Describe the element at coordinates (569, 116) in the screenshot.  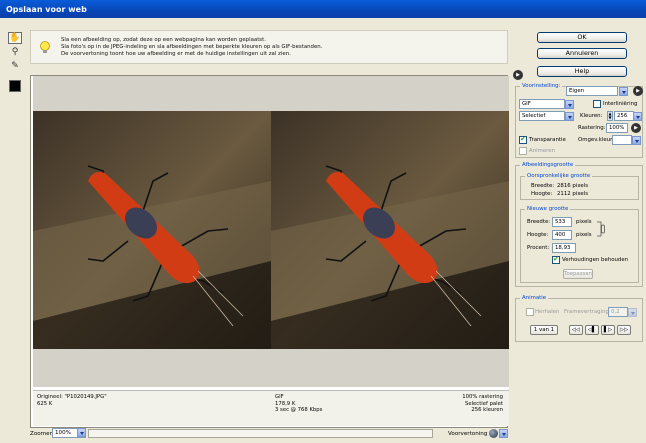
I see `palette-dropdown-icon` at that location.